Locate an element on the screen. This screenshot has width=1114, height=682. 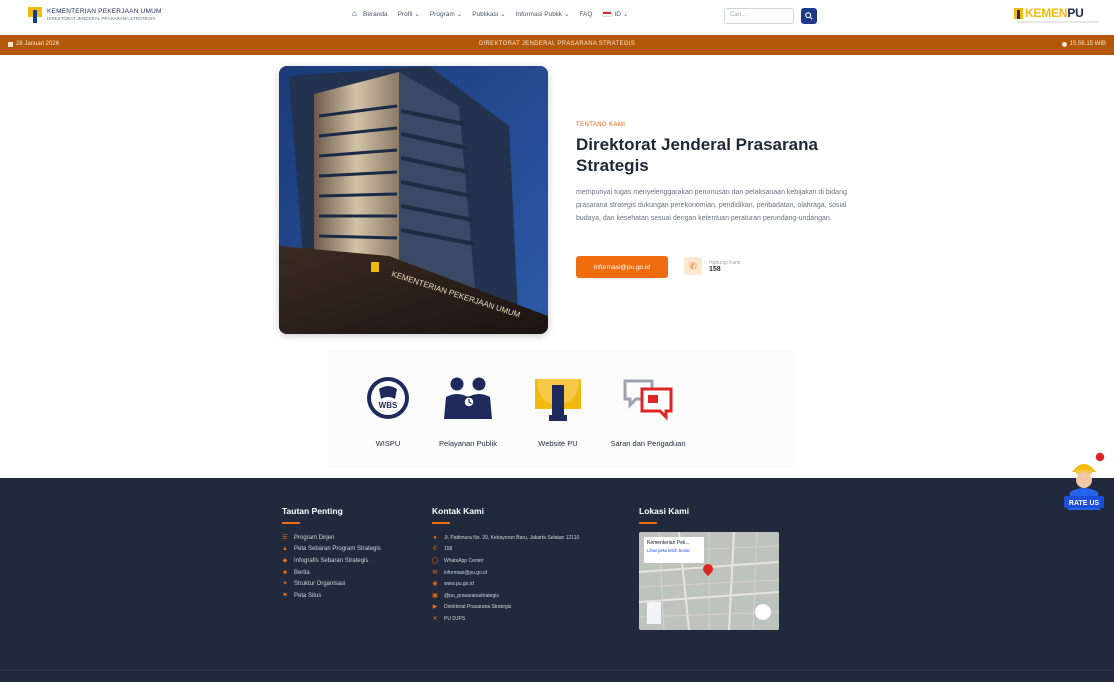
contact-instagram: ▣ @pu_prasaranastrategis is located at coordinates (532, 596).